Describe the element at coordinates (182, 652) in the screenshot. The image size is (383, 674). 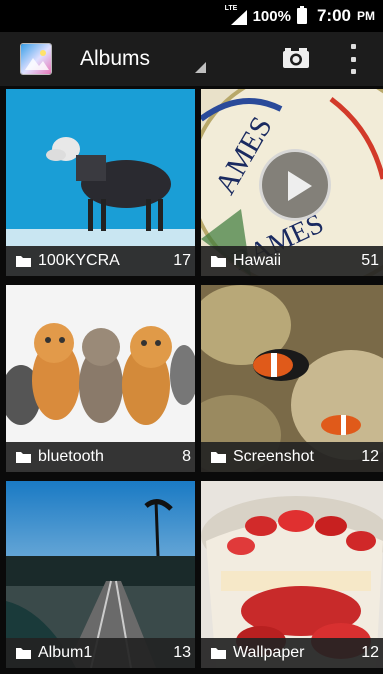
I see `album-count: 13` at that location.